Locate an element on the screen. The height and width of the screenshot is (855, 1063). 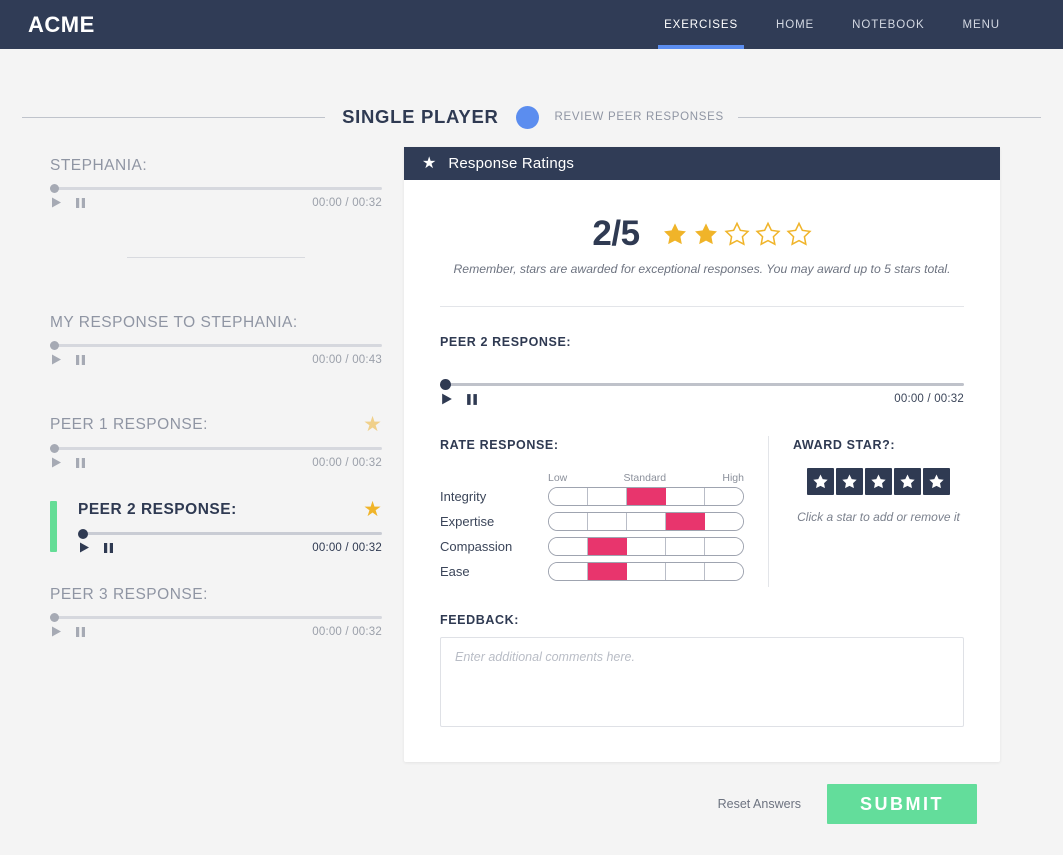
audio-header: STEPHANIA: is located at coordinates (216, 166).